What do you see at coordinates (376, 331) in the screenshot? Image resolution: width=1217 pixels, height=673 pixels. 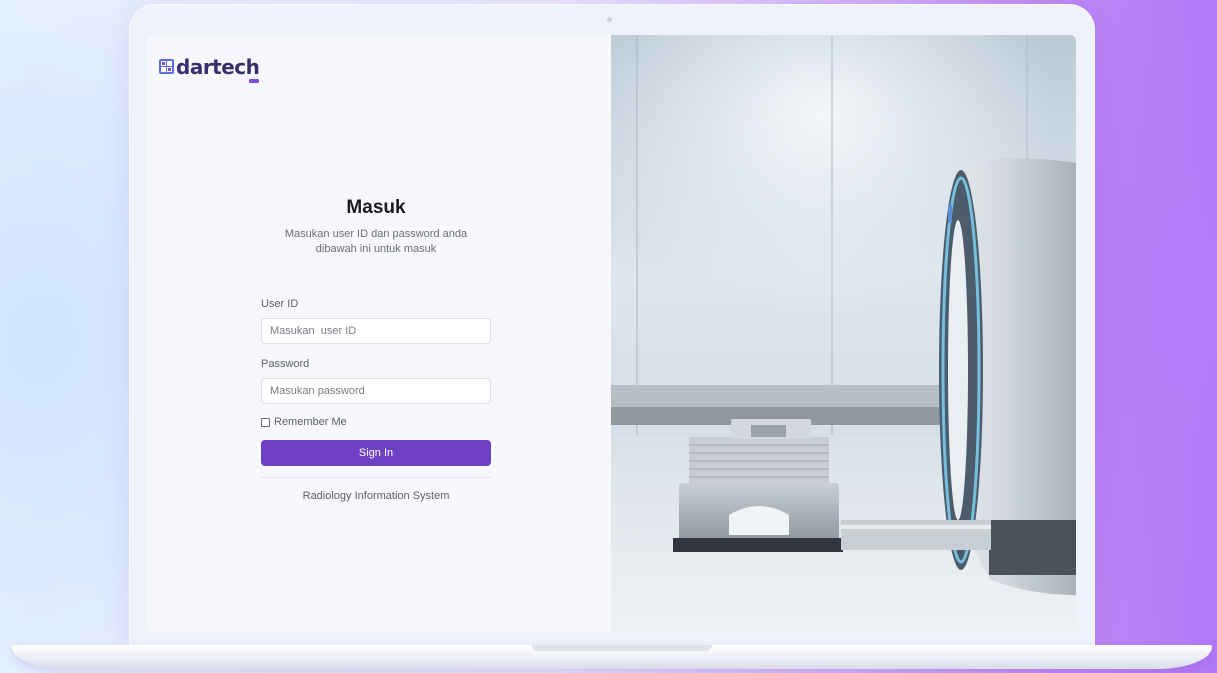 I see `user-id-input` at bounding box center [376, 331].